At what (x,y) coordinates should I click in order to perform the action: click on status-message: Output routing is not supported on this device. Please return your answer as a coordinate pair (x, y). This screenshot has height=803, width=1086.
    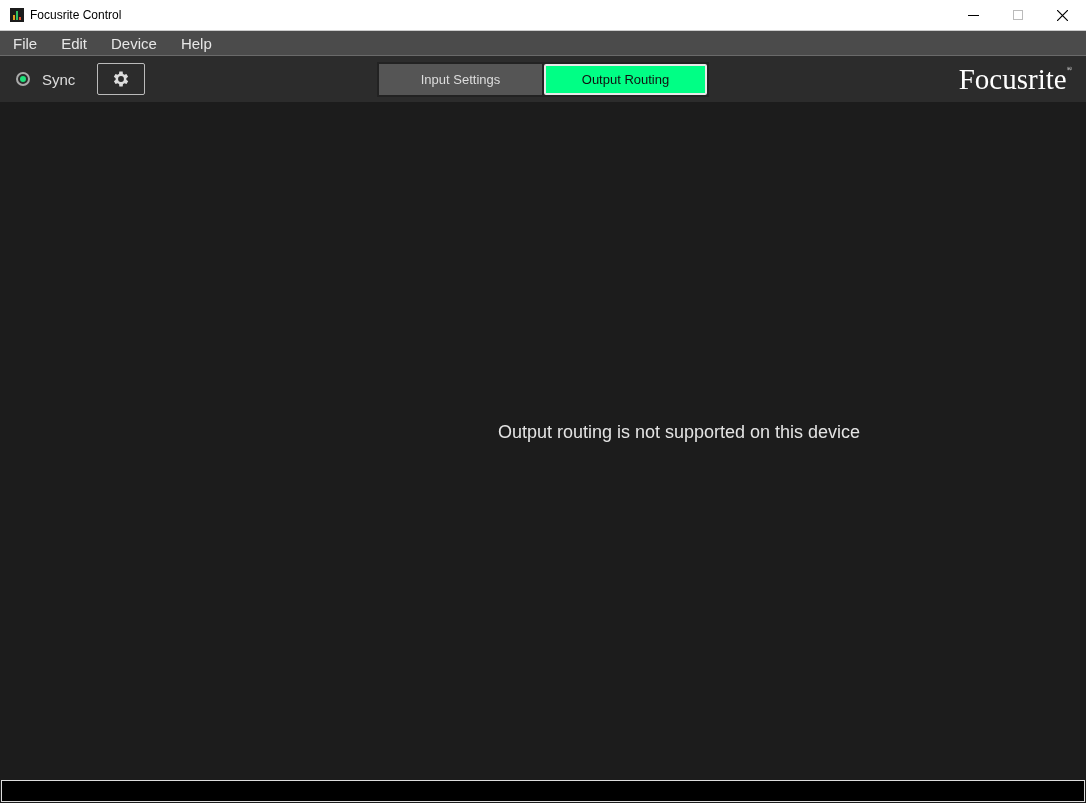
    Looking at the image, I should click on (679, 432).